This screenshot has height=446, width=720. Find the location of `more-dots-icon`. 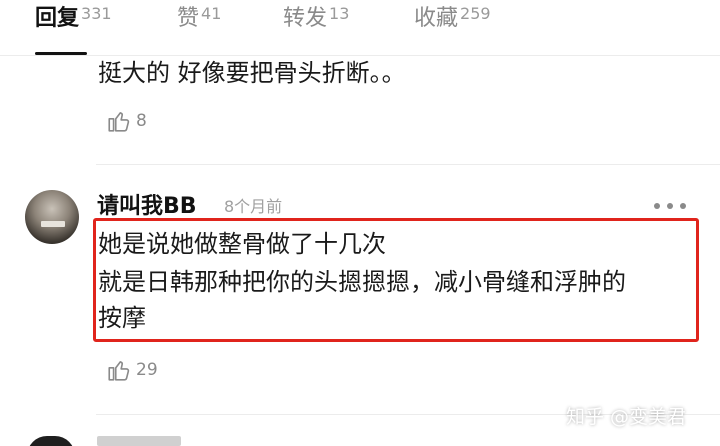

more-dots-icon is located at coordinates (670, 206).